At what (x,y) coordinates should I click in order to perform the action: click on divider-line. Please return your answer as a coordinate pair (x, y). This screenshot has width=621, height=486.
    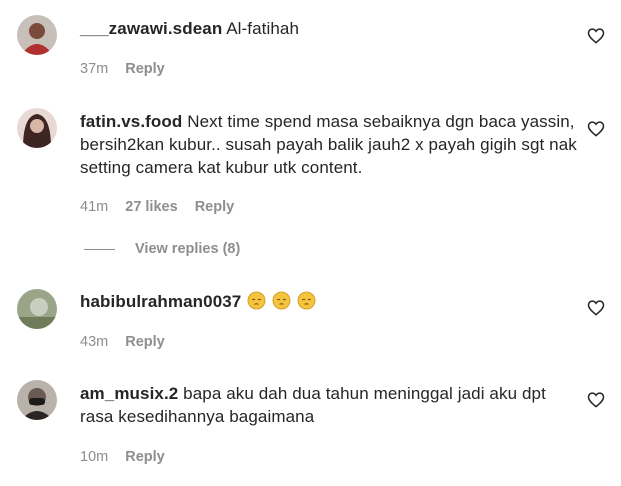
    Looking at the image, I should click on (99, 249).